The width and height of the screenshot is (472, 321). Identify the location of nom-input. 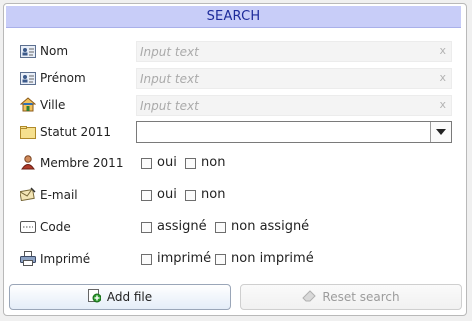
(285, 51).